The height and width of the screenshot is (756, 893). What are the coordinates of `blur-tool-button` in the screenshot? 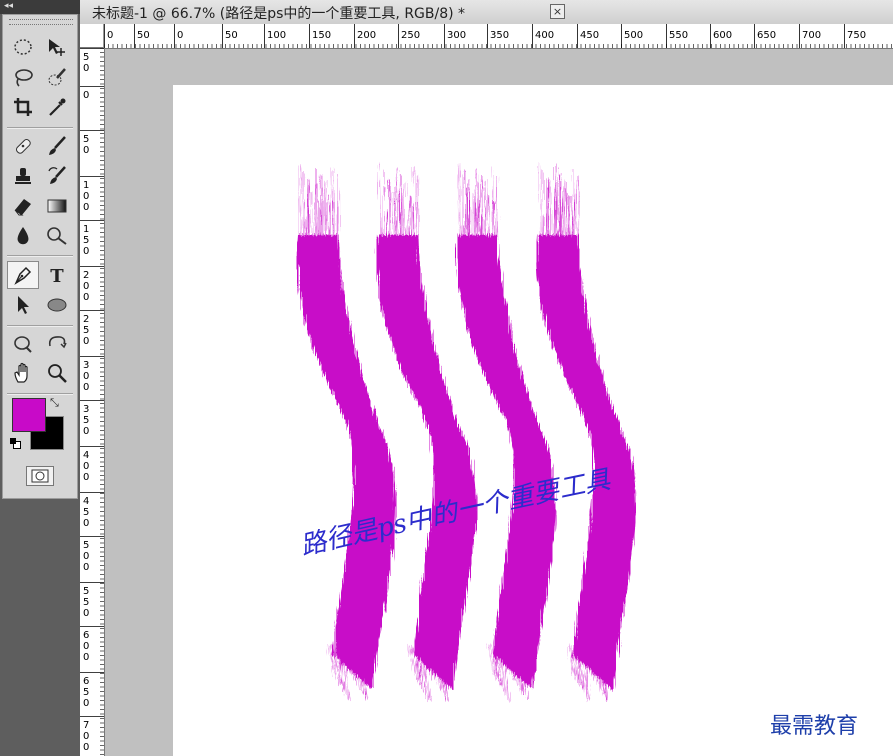 It's located at (23, 236).